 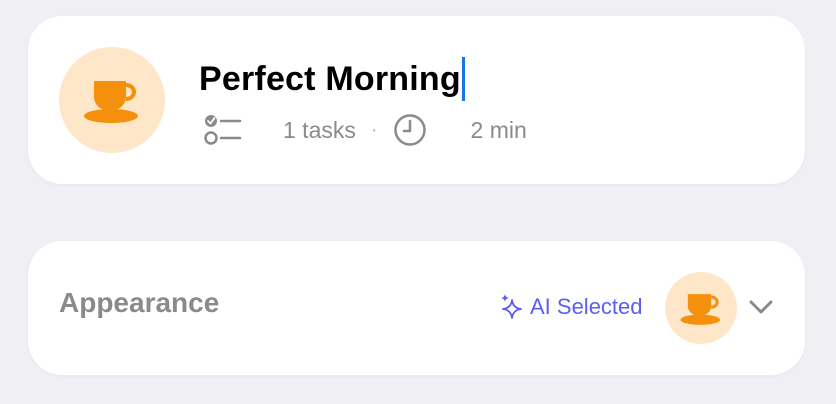 I want to click on text-caret, so click(x=463, y=79).